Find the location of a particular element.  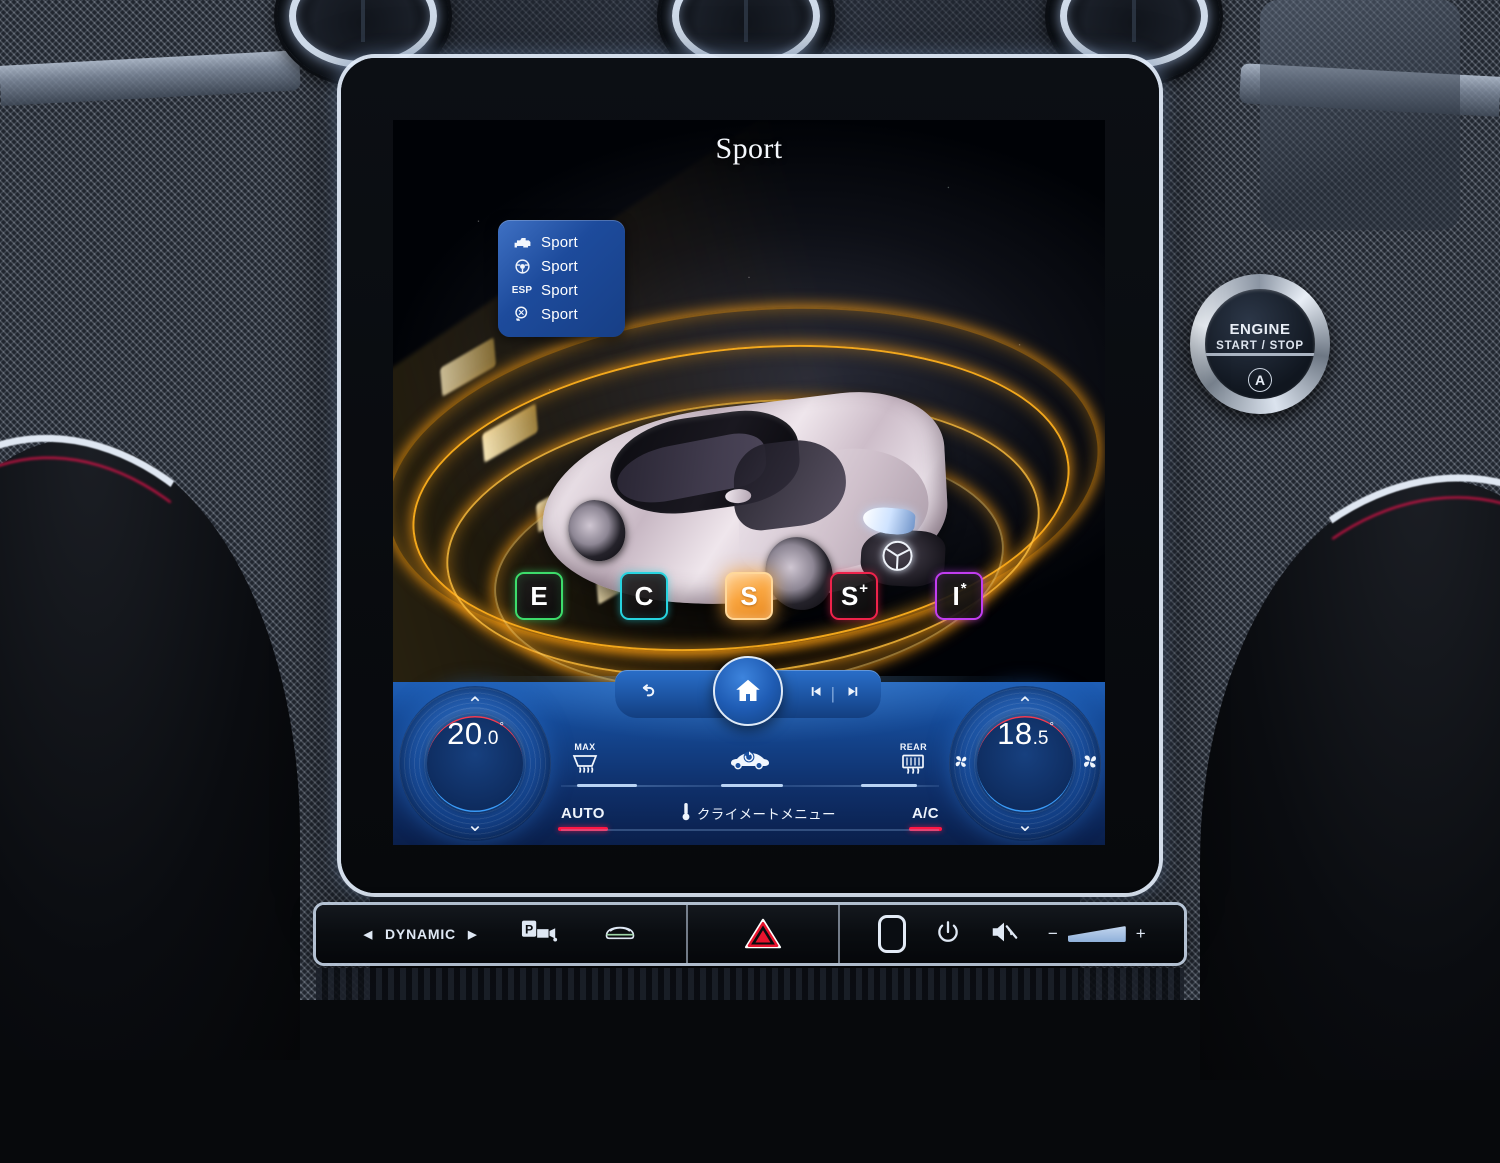

rear-defrost-tag: REAR is located at coordinates (913, 747).